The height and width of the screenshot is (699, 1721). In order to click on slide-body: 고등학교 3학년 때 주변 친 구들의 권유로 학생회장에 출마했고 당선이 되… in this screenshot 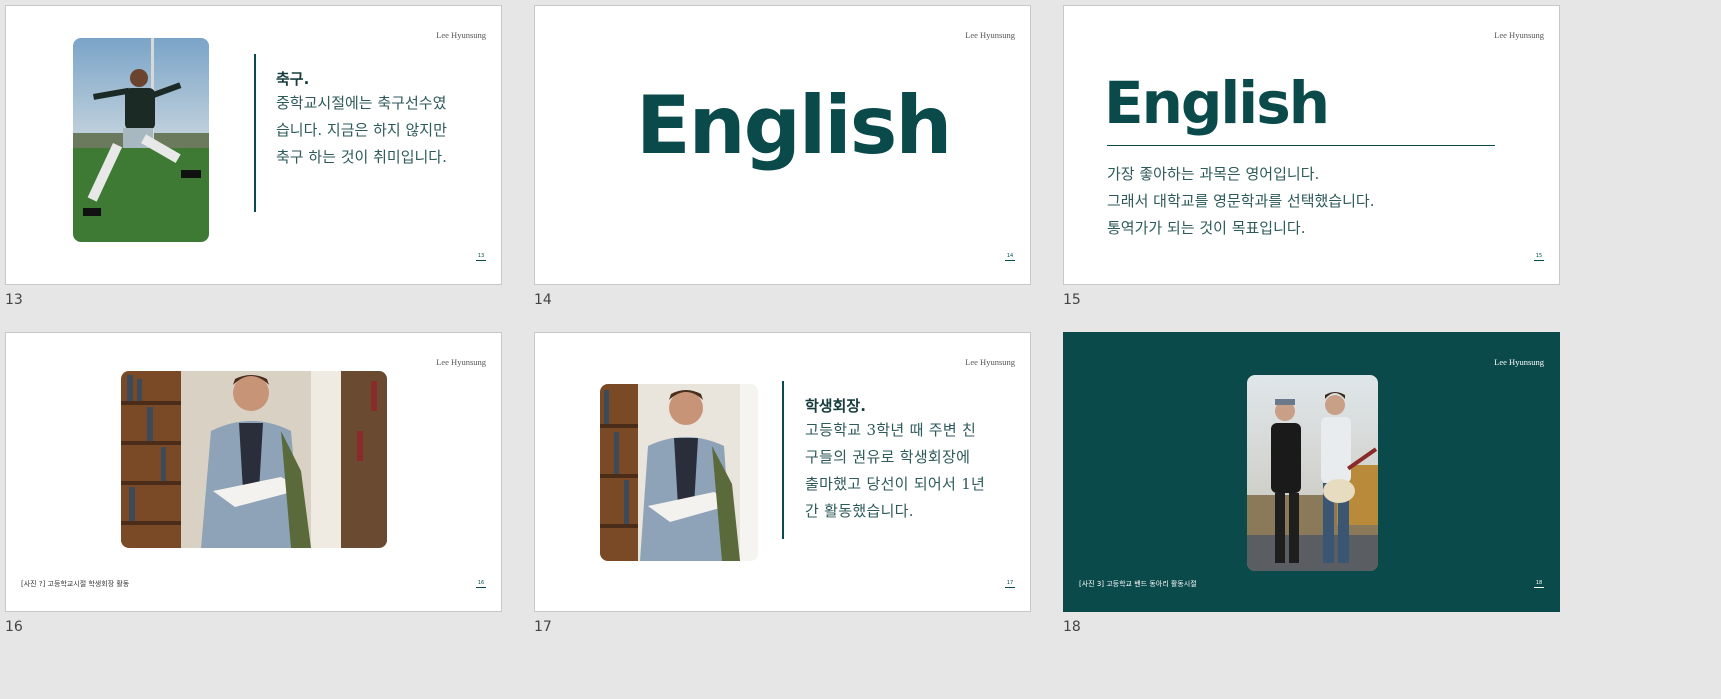, I will do `click(895, 471)`.